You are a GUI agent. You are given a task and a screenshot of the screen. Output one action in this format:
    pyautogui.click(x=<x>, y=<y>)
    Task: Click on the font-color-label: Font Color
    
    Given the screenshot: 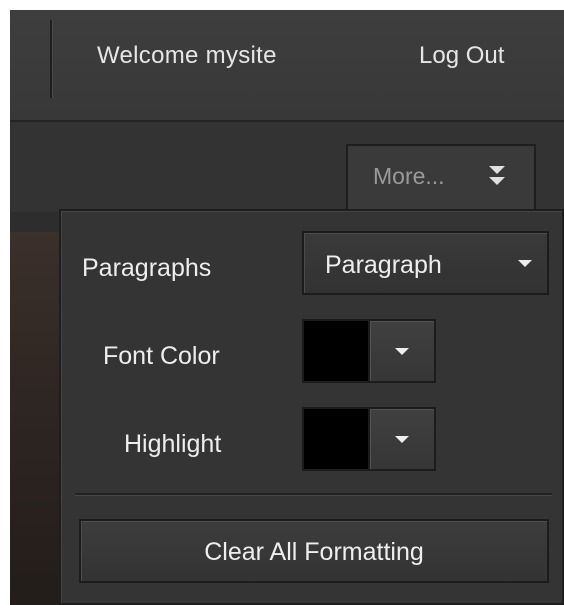 What is the action you would take?
    pyautogui.click(x=161, y=356)
    